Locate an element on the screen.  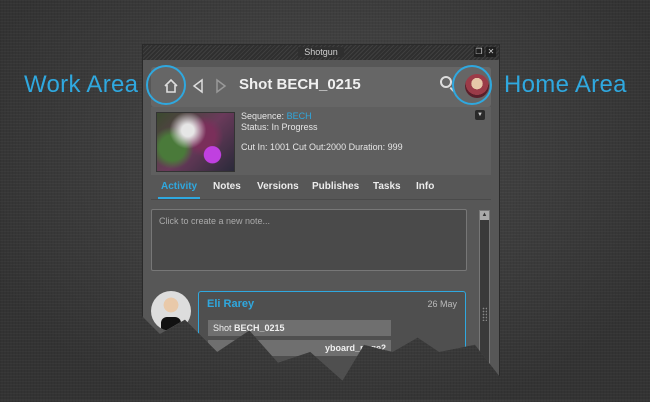
tab-publishes: Publishes is located at coordinates (335, 186).